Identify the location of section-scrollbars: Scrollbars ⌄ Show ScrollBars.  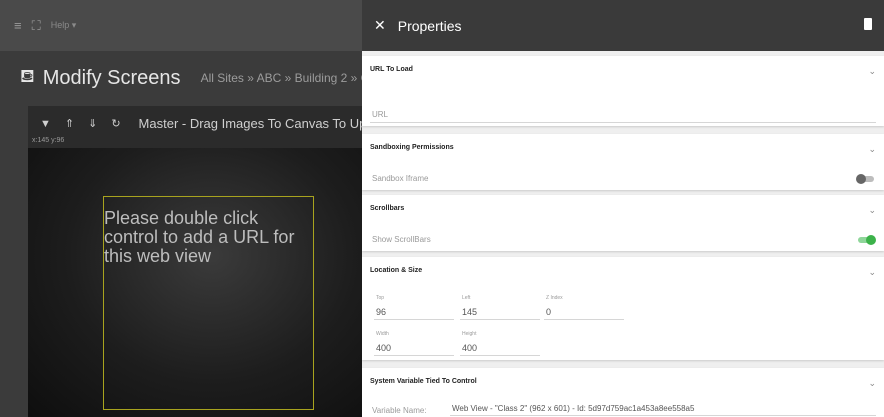
(623, 223).